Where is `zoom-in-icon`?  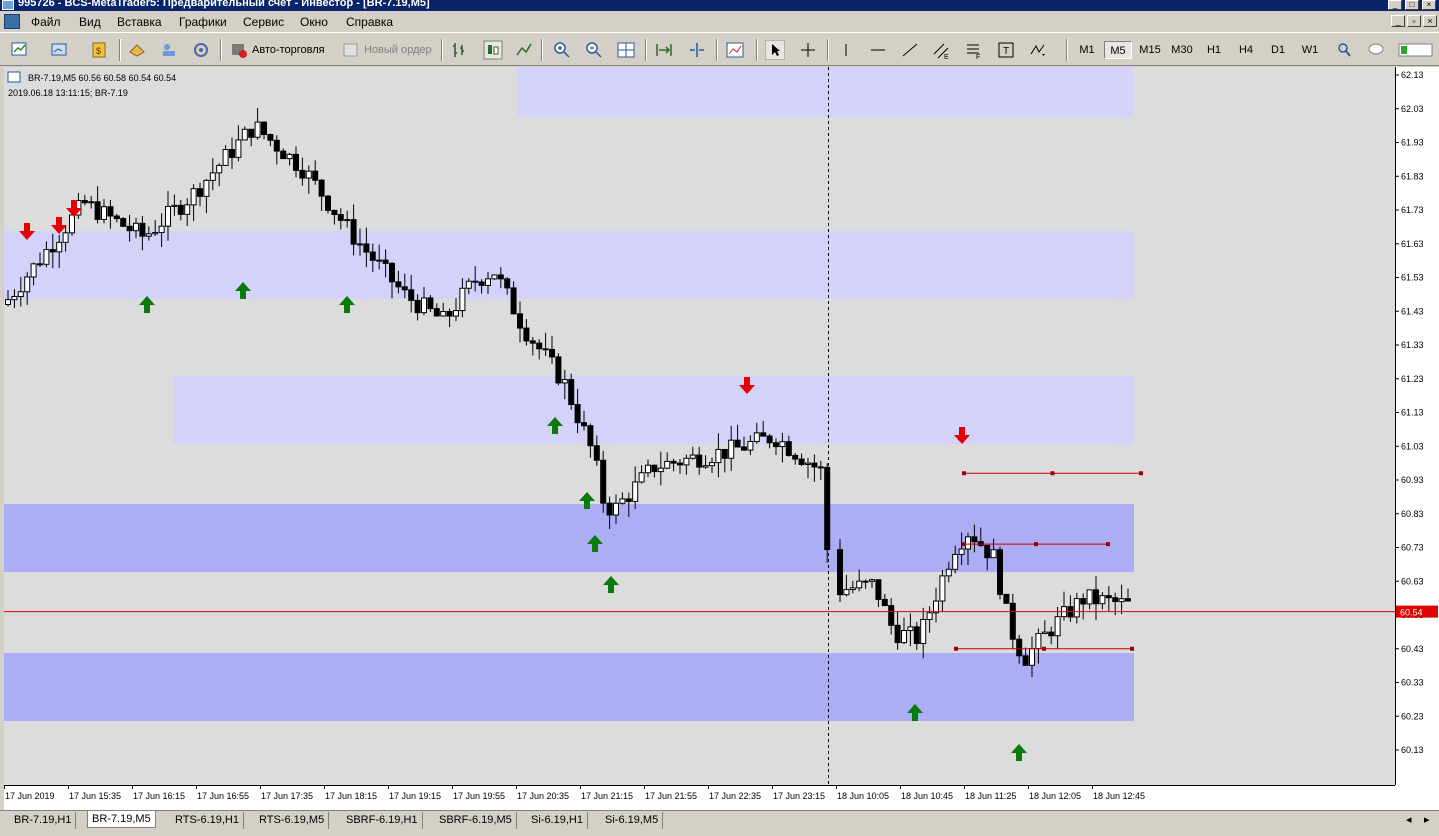 zoom-in-icon is located at coordinates (562, 50).